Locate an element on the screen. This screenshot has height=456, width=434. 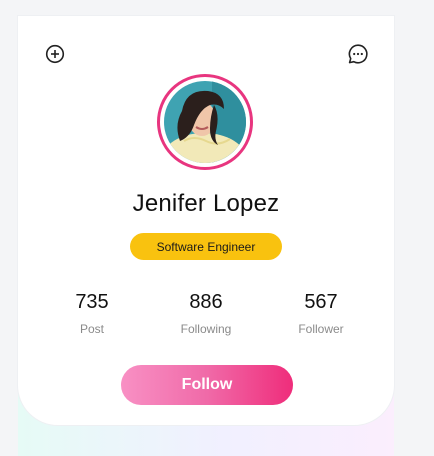
avatar is located at coordinates (205, 122).